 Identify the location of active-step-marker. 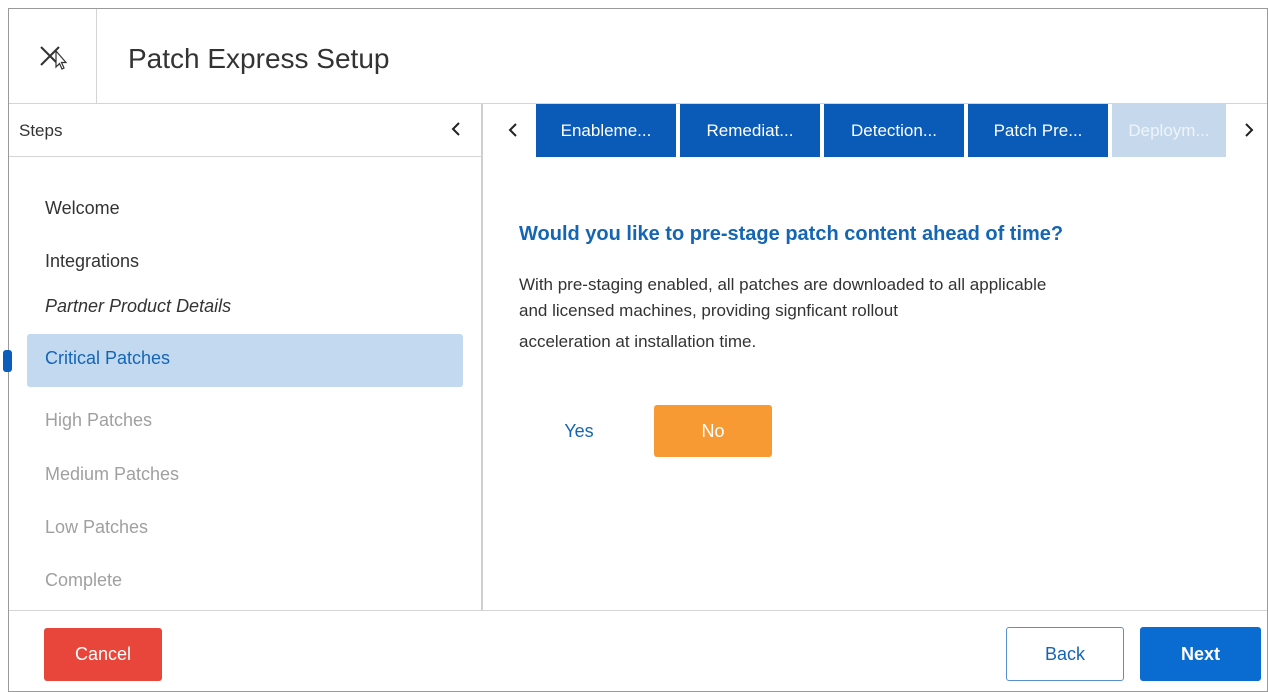
(7, 361).